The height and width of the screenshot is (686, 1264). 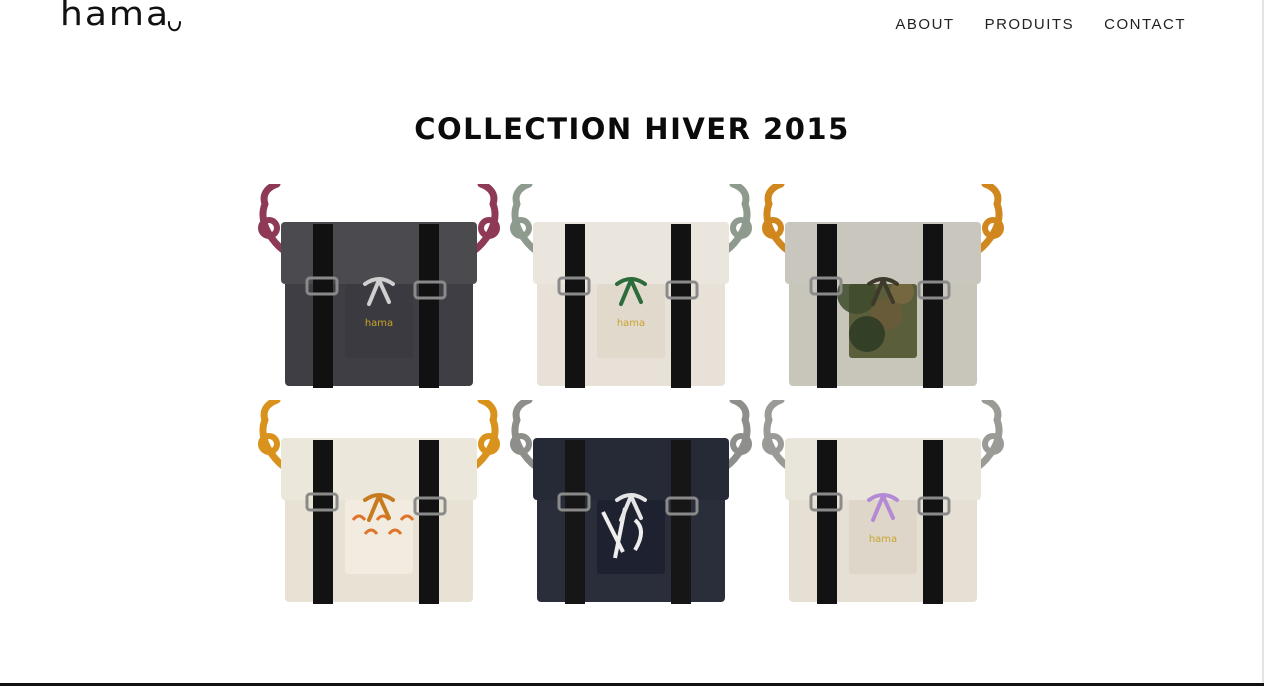 What do you see at coordinates (1145, 24) in the screenshot?
I see `nav-contact: CONTACT` at bounding box center [1145, 24].